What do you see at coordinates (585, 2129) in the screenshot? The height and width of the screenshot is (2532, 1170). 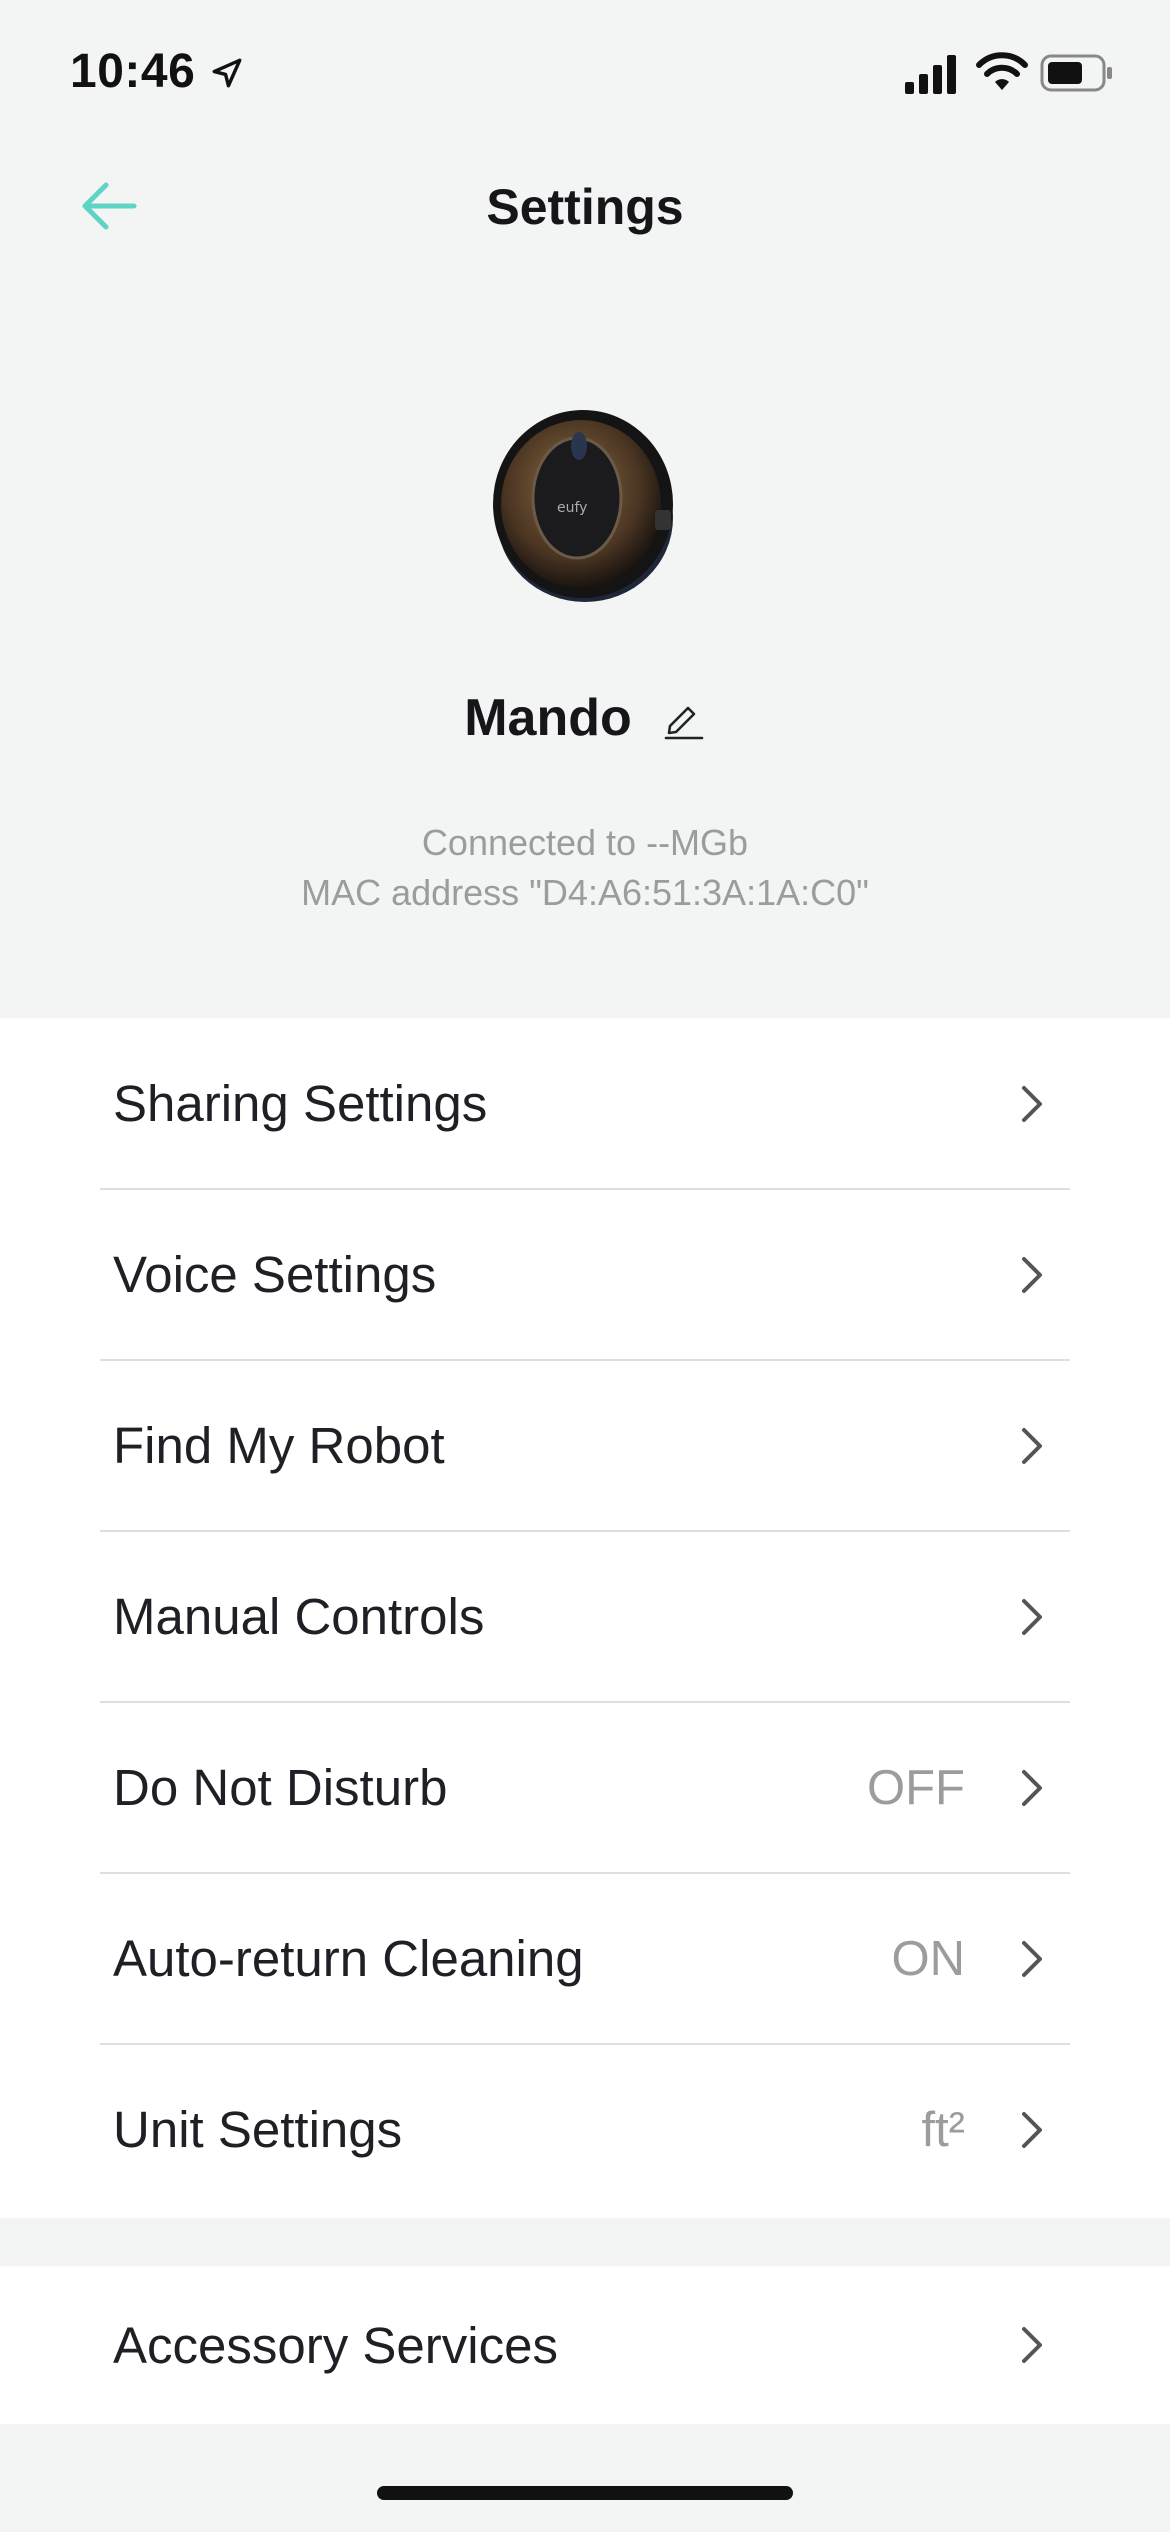 I see `unit-settings-row: Unit Settings ft²` at bounding box center [585, 2129].